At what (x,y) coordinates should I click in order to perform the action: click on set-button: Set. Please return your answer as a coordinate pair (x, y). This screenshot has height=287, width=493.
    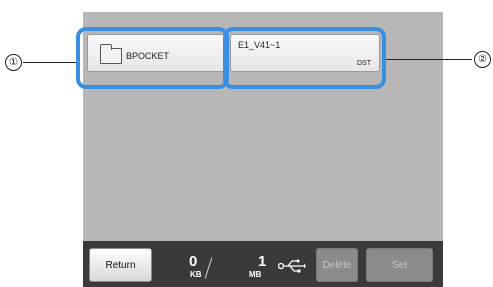
    Looking at the image, I should click on (399, 265).